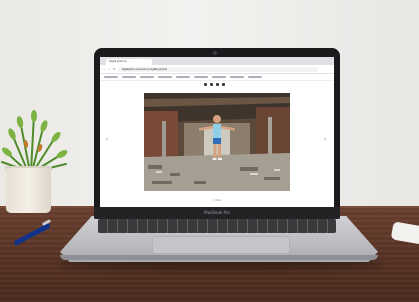 This screenshot has height=302, width=419. I want to click on fullscreen-icon, so click(217, 84).